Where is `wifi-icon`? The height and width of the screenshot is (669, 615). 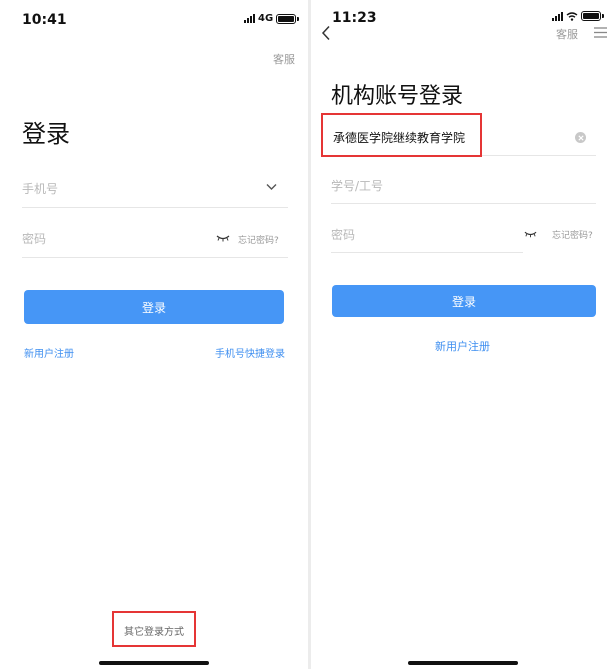 wifi-icon is located at coordinates (572, 16).